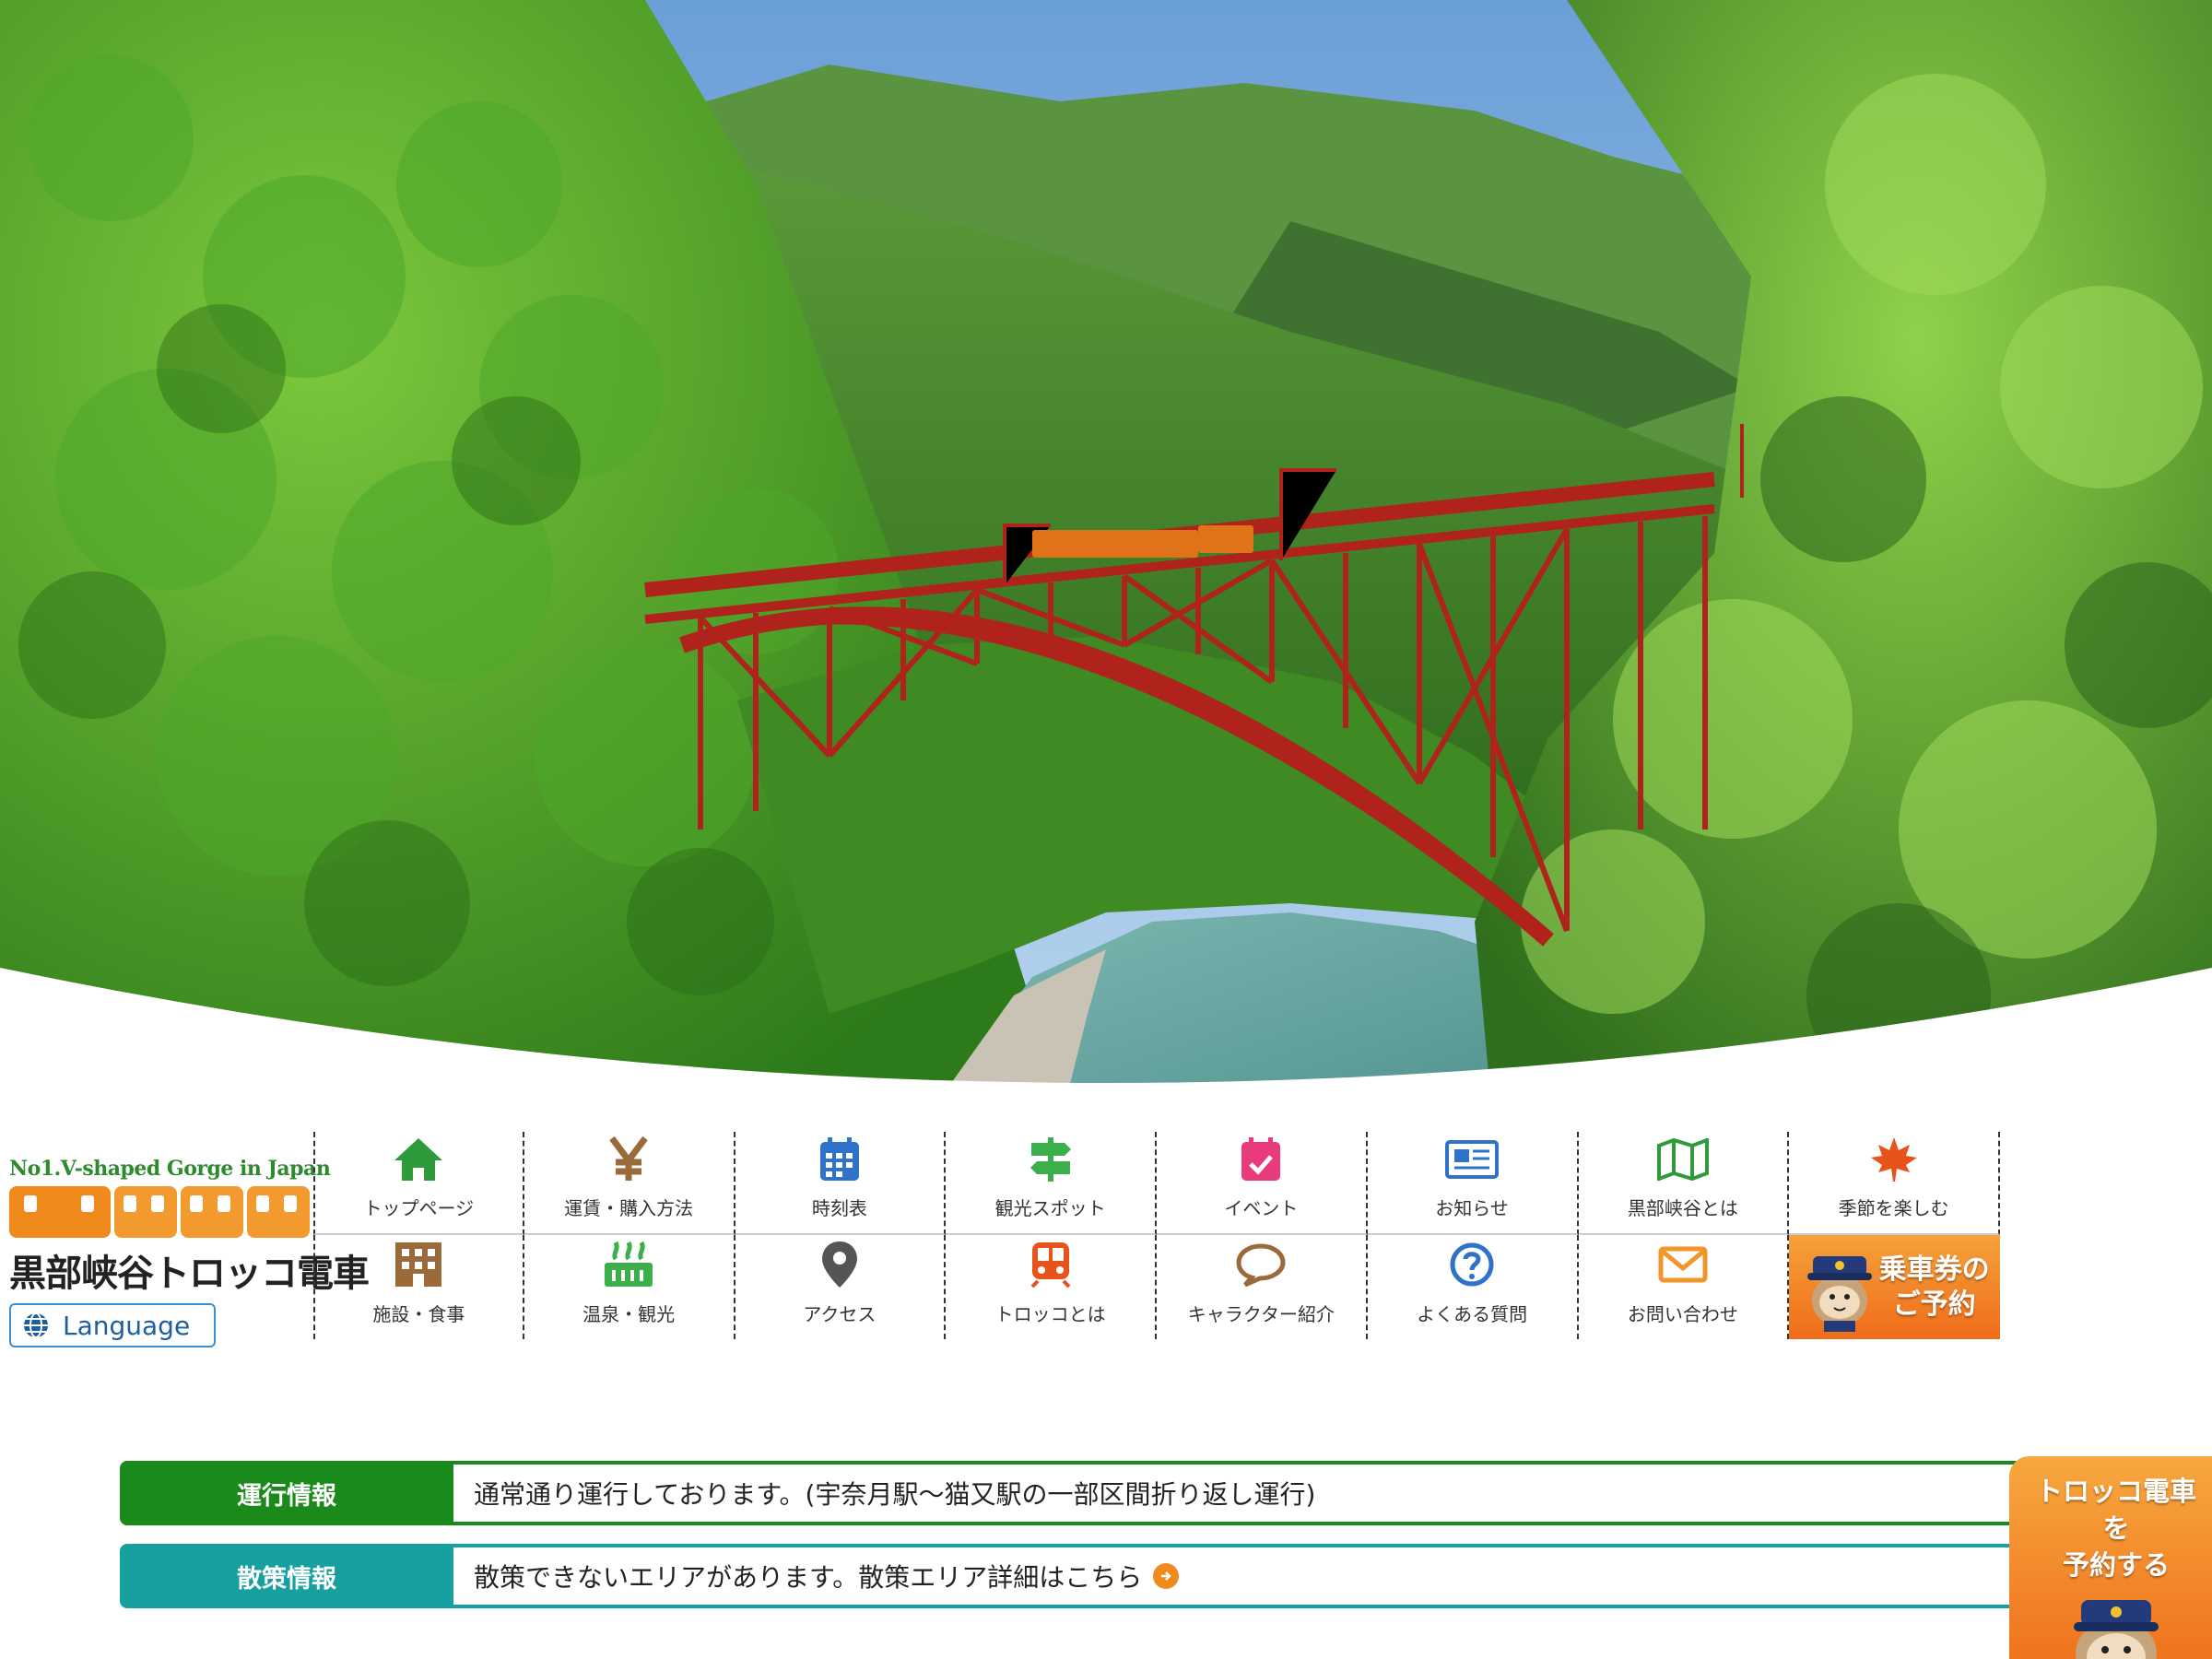 The image size is (2212, 1659). What do you see at coordinates (1050, 1314) in the screenshot?
I see `nav-label: トロッコとは` at bounding box center [1050, 1314].